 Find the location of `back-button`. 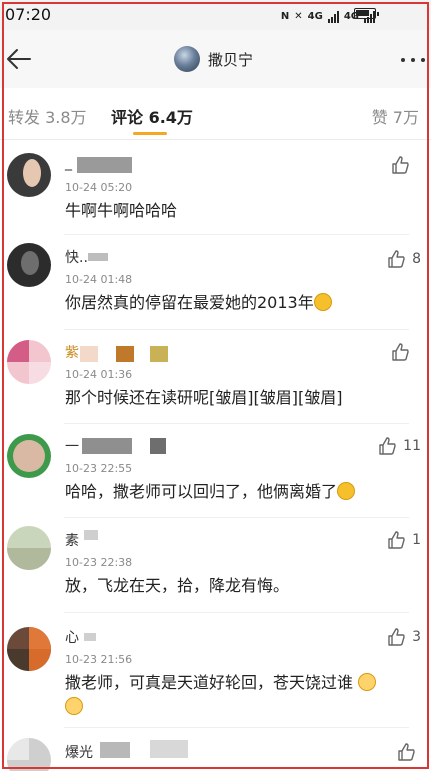

back-button is located at coordinates (19, 59).